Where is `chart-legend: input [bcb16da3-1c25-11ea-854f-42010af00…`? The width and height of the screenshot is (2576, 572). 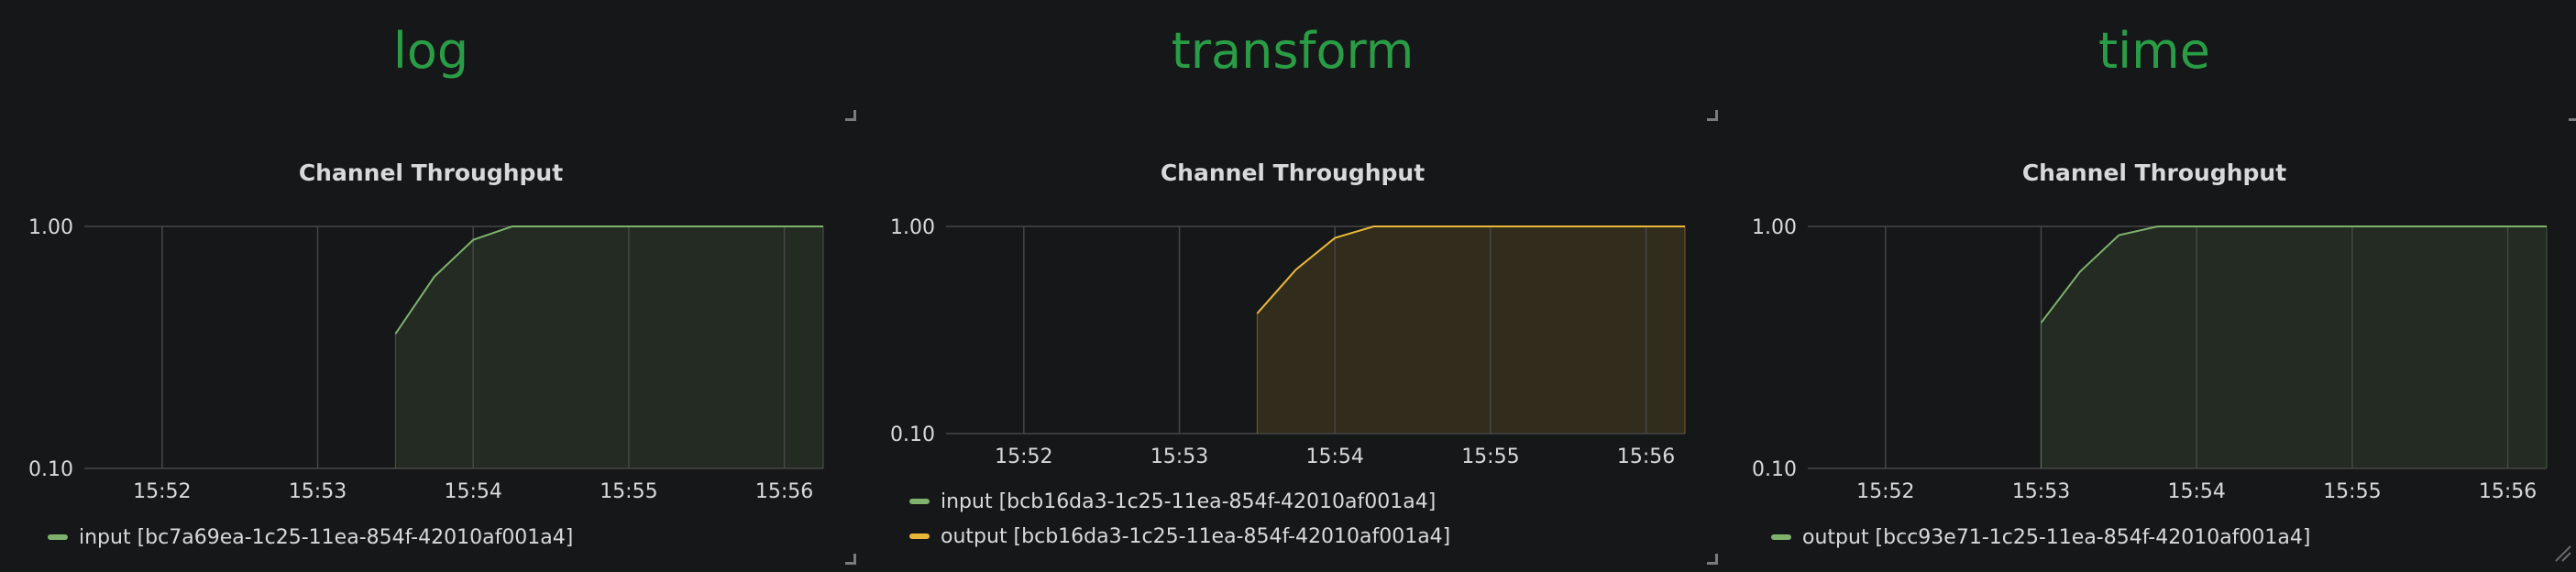 chart-legend: input [bcb16da3-1c25-11ea-854f-42010af00… is located at coordinates (1179, 519).